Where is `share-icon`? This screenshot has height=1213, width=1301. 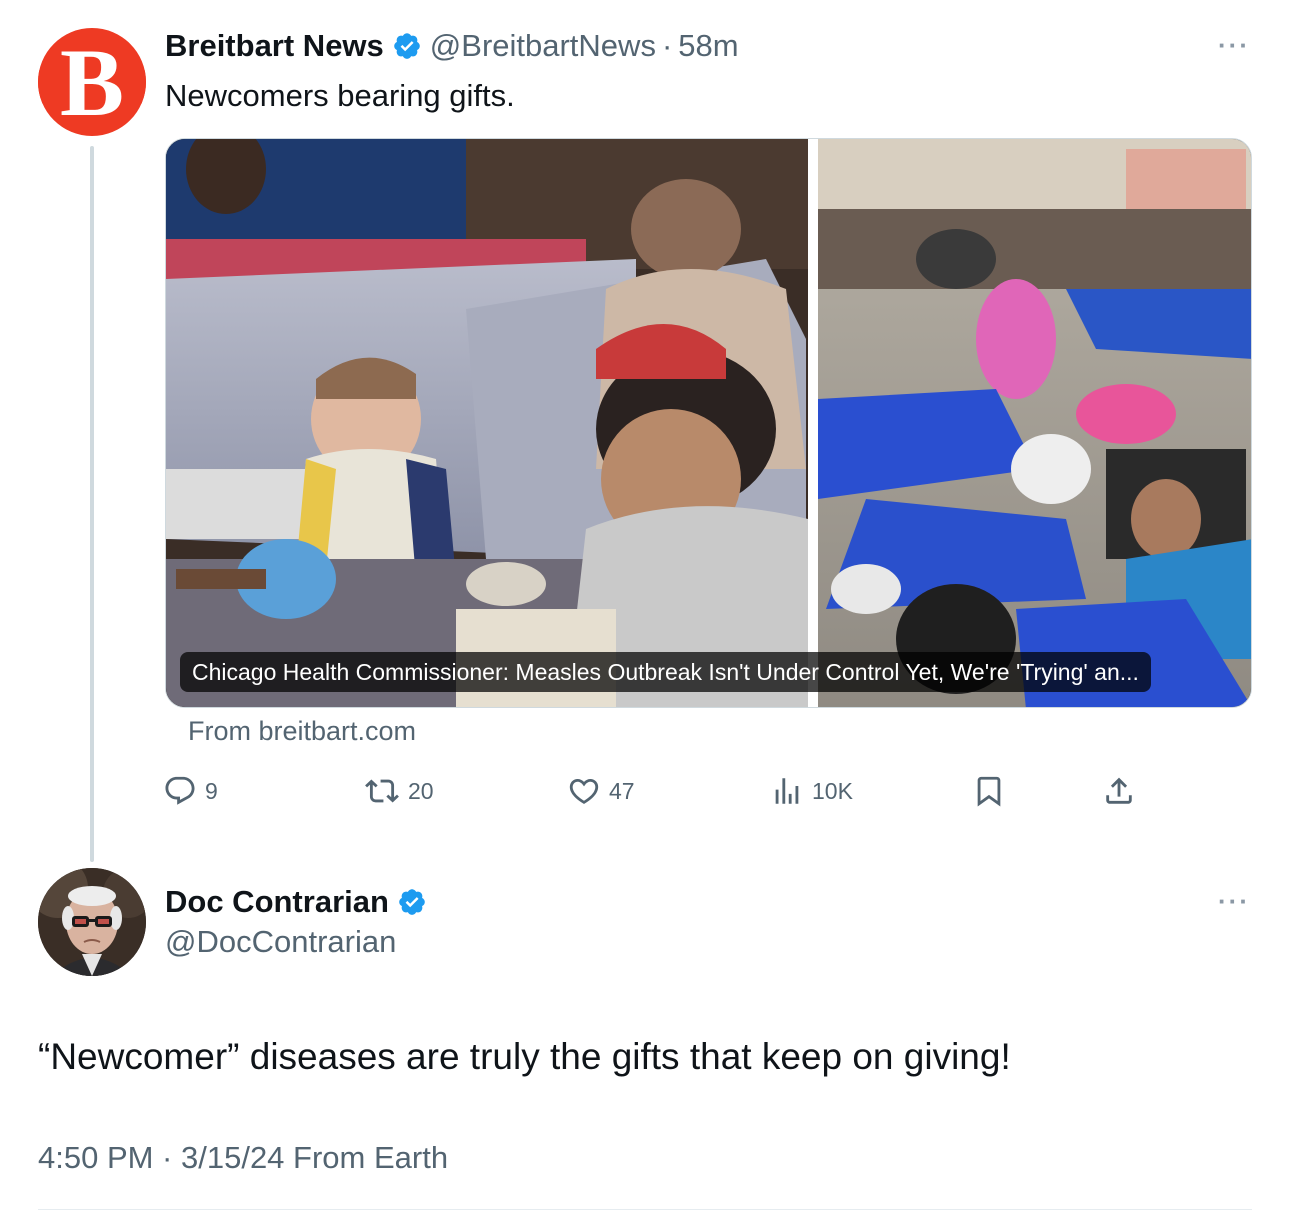
share-icon is located at coordinates (1119, 790).